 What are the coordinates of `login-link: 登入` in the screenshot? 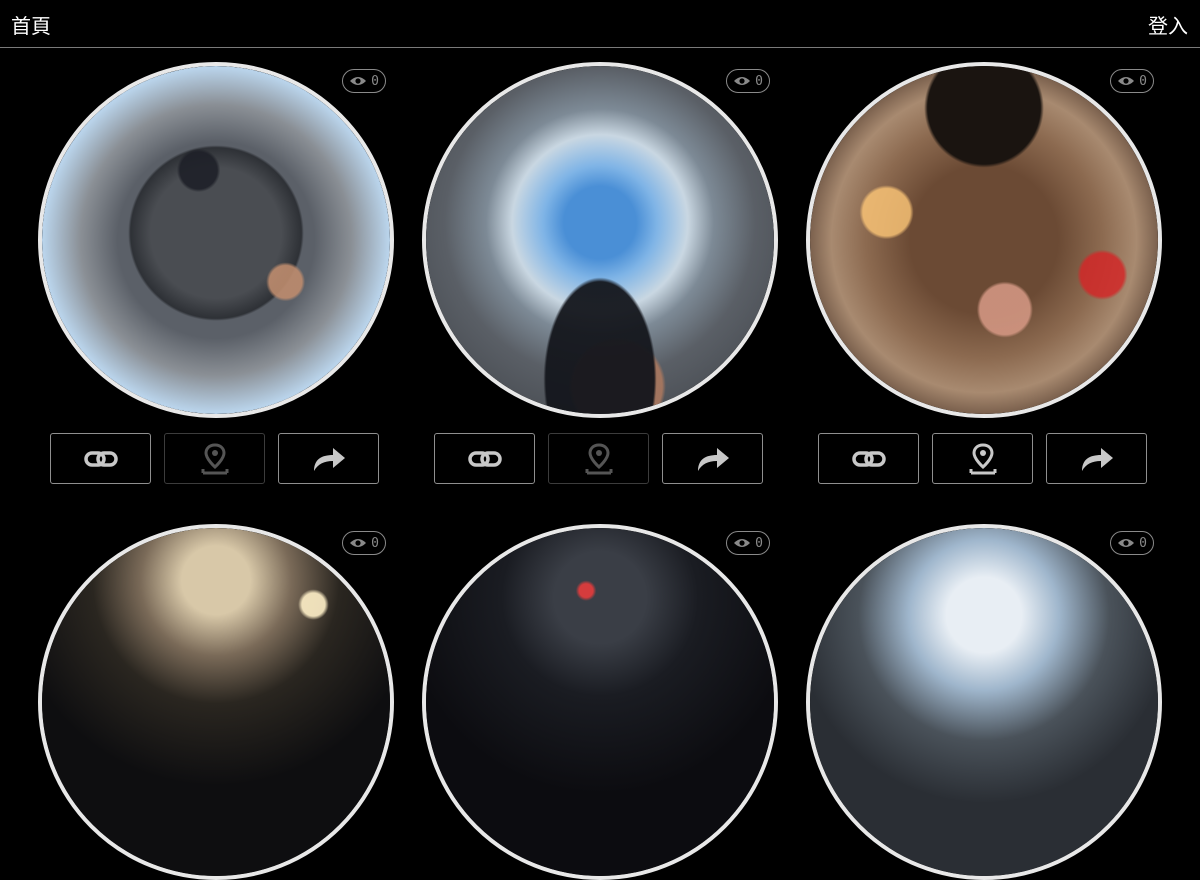 It's located at (1168, 24).